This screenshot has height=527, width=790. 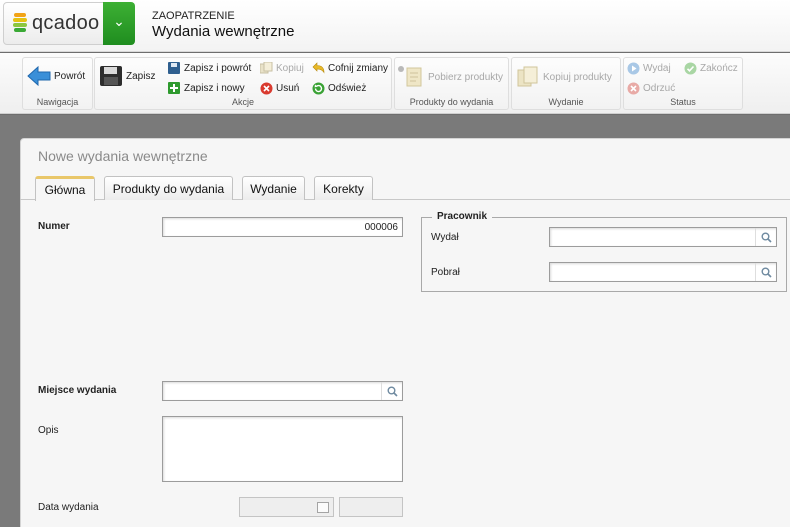 What do you see at coordinates (282, 449) in the screenshot?
I see `description-textarea` at bounding box center [282, 449].